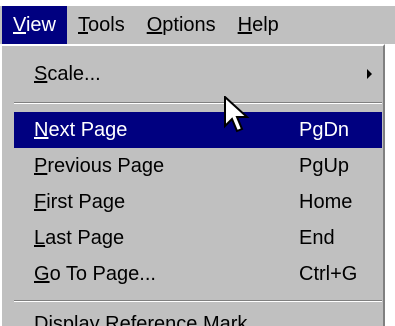 Image resolution: width=395 pixels, height=326 pixels. I want to click on next-page-label: Next Page, so click(80, 130).